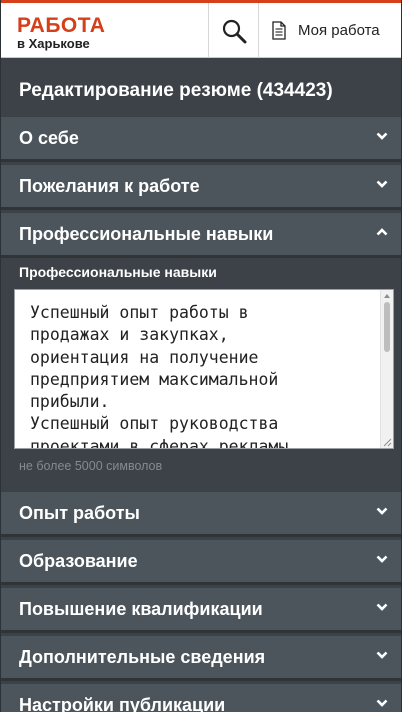 The image size is (402, 712). What do you see at coordinates (109, 185) in the screenshot?
I see `section-label: Пожелания к работе` at bounding box center [109, 185].